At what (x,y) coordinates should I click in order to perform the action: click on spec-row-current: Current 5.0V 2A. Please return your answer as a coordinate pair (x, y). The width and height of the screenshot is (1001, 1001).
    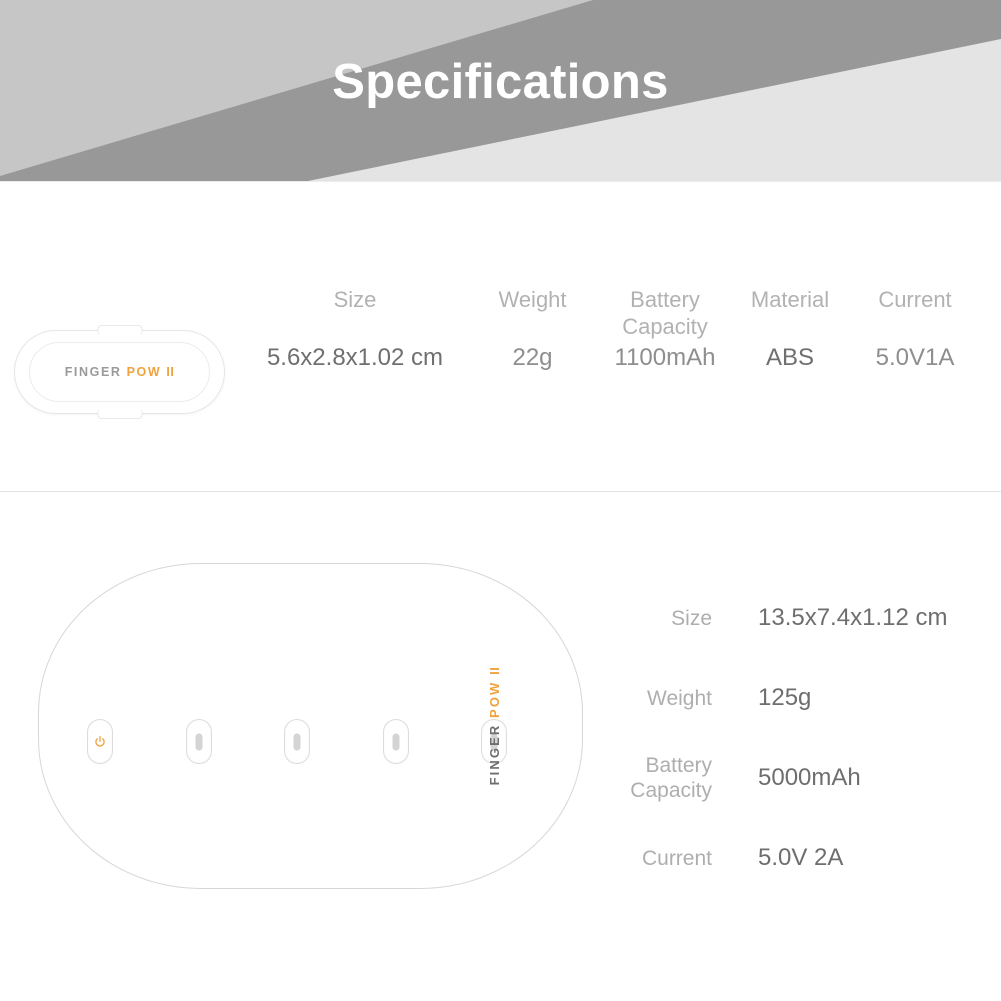
    Looking at the image, I should click on (810, 858).